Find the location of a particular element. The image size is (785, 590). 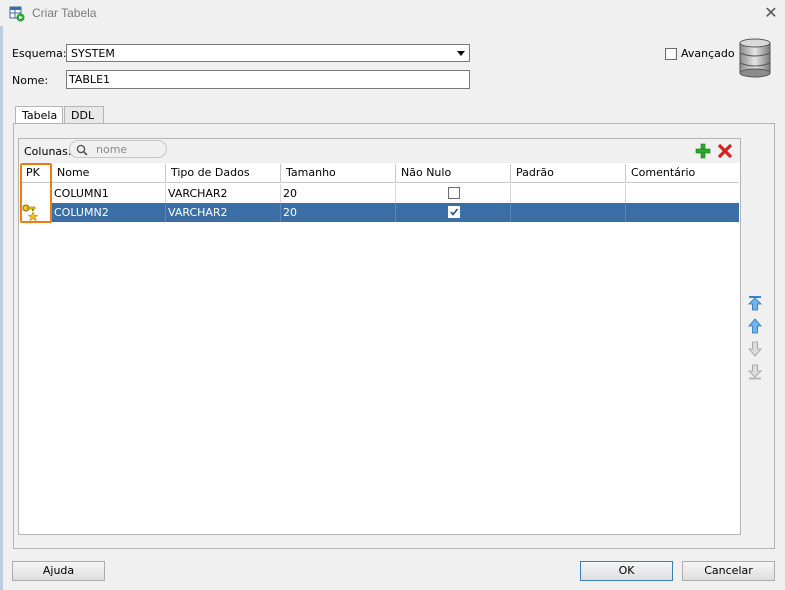

header-data-type: Tipo de Dados is located at coordinates (223, 173).